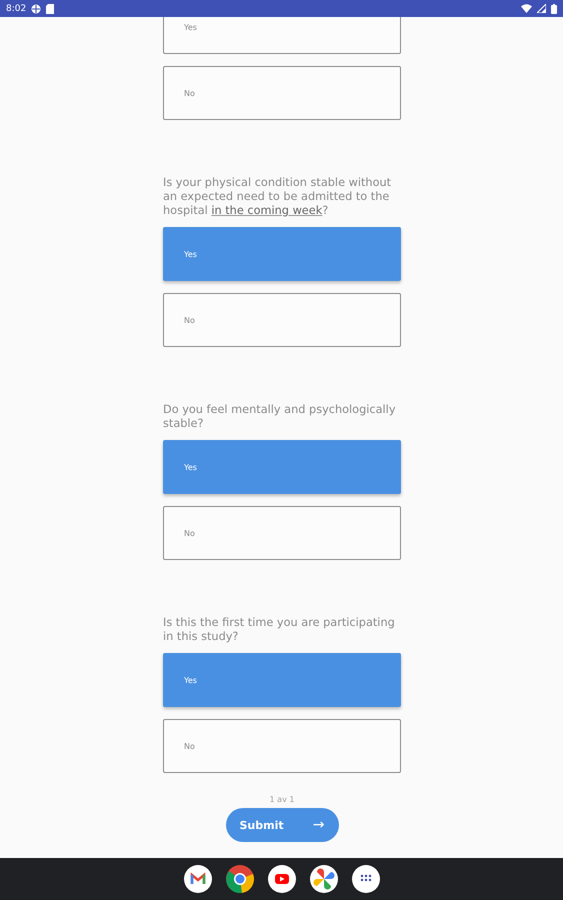 The width and height of the screenshot is (563, 900). Describe the element at coordinates (554, 9) in the screenshot. I see `battery-icon` at that location.